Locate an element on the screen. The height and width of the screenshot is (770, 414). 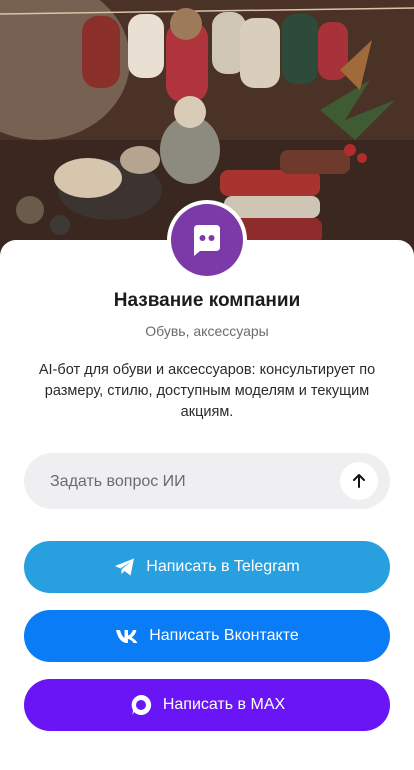
arrow-up-icon is located at coordinates (359, 481).